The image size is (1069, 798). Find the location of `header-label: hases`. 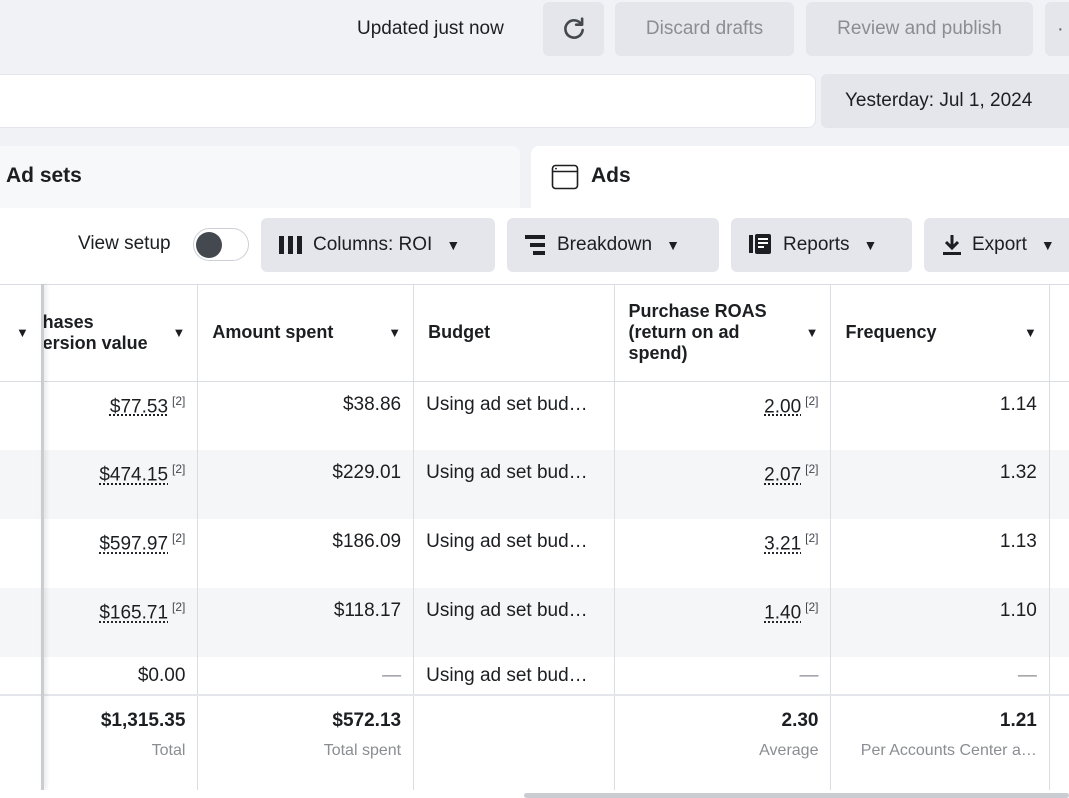

header-label: hases is located at coordinates (68, 321).